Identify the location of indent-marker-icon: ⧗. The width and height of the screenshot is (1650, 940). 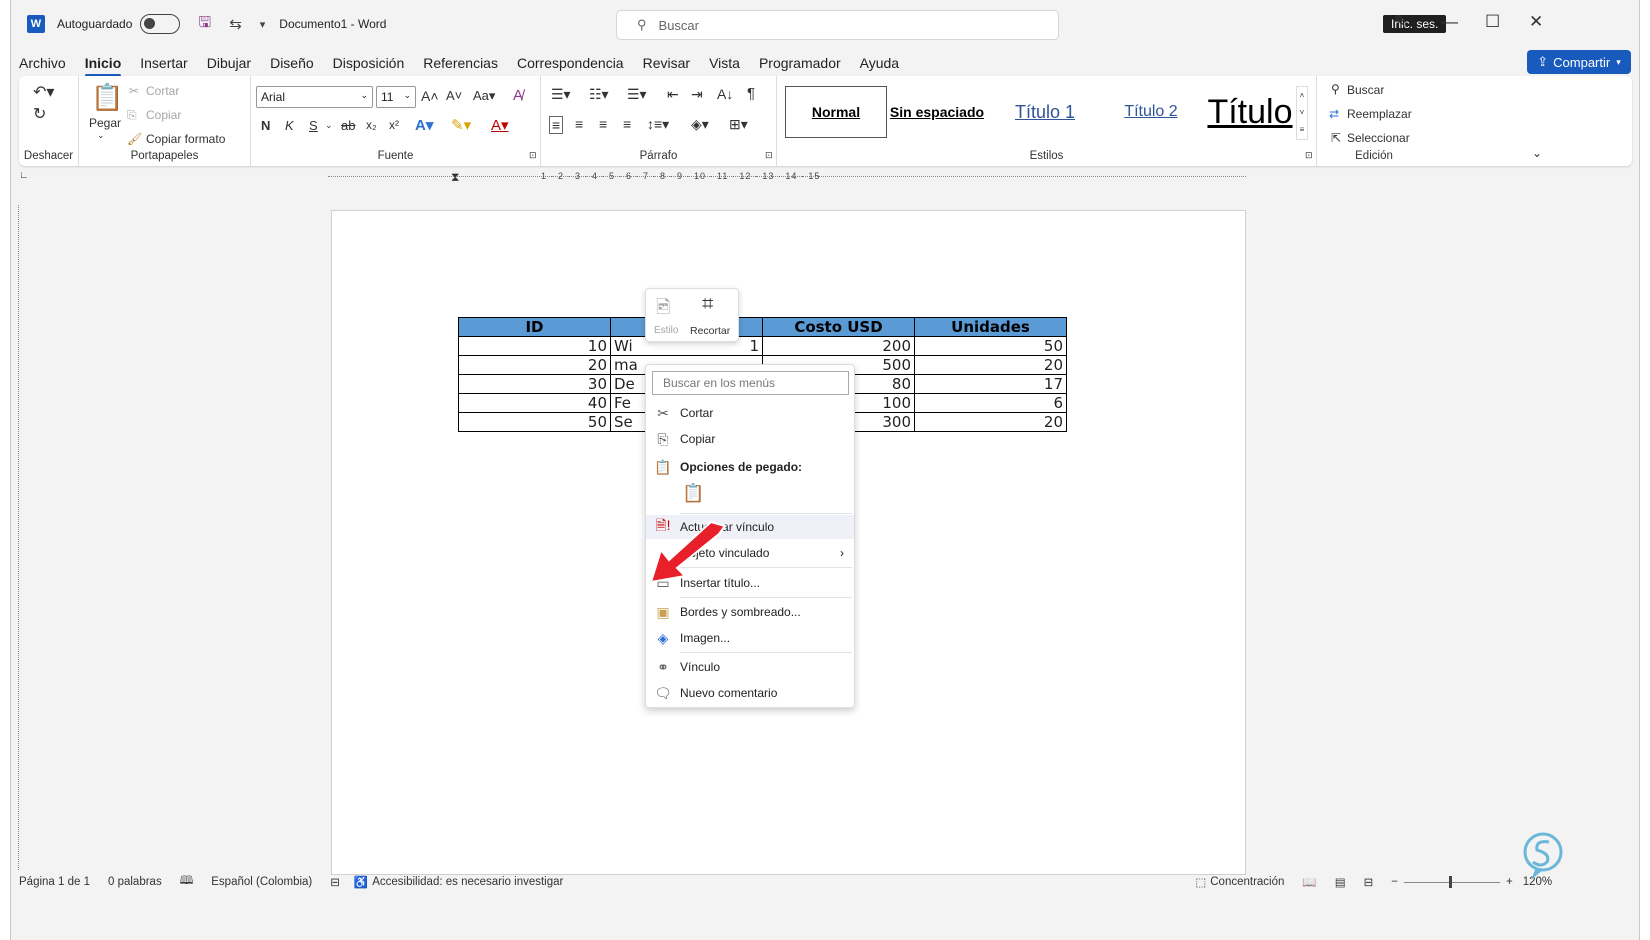
(455, 177).